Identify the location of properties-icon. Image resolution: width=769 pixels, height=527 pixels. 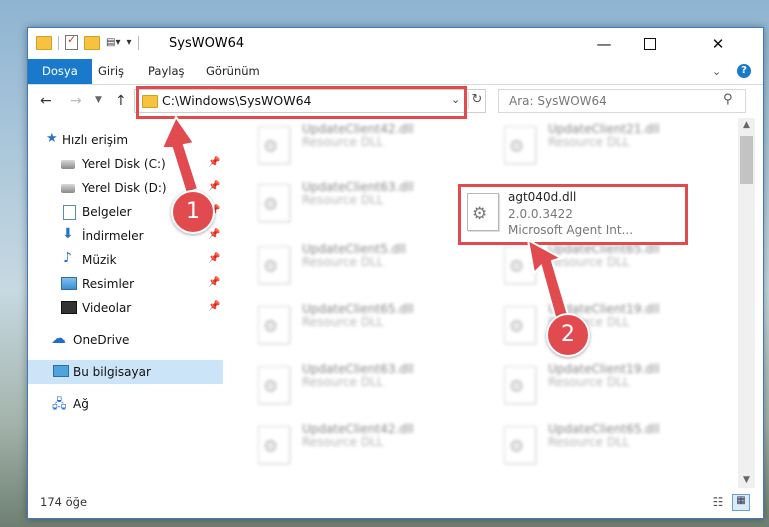
(71, 41).